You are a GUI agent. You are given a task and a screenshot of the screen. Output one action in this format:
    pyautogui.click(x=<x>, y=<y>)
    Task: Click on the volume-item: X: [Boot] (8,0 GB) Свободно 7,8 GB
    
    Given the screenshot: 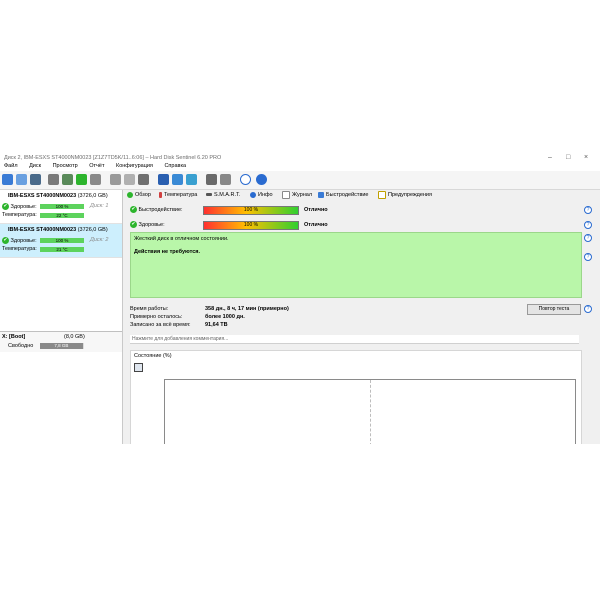 What is the action you would take?
    pyautogui.click(x=61, y=341)
    